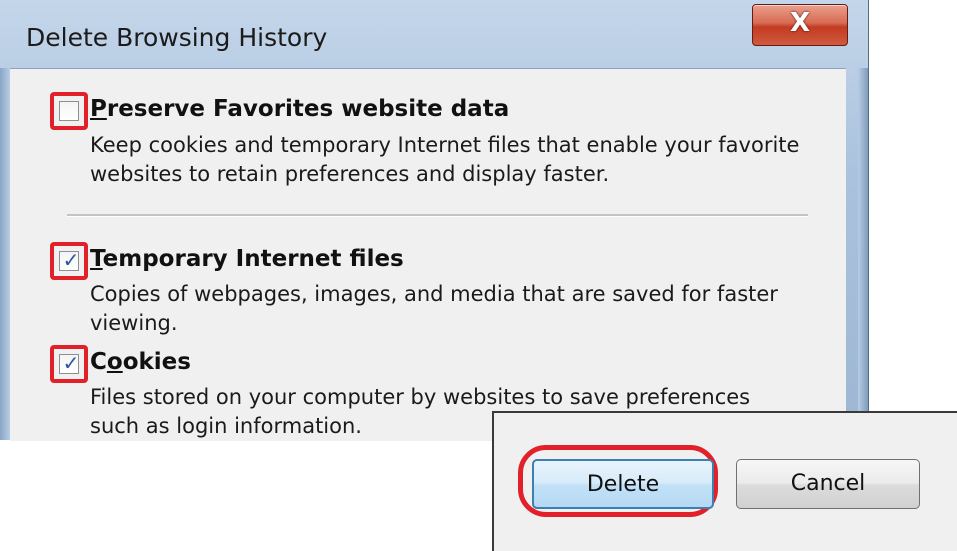  Describe the element at coordinates (114, 362) in the screenshot. I see `accelerator-key: o` at that location.